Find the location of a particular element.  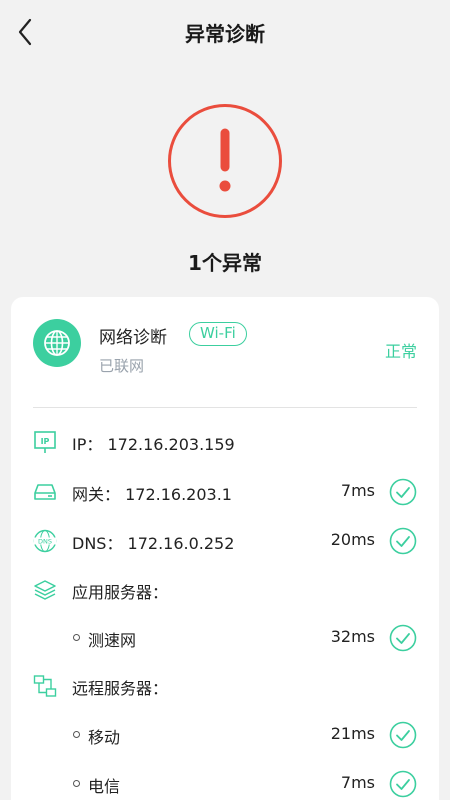

ip-icon: IP is located at coordinates (45, 442).